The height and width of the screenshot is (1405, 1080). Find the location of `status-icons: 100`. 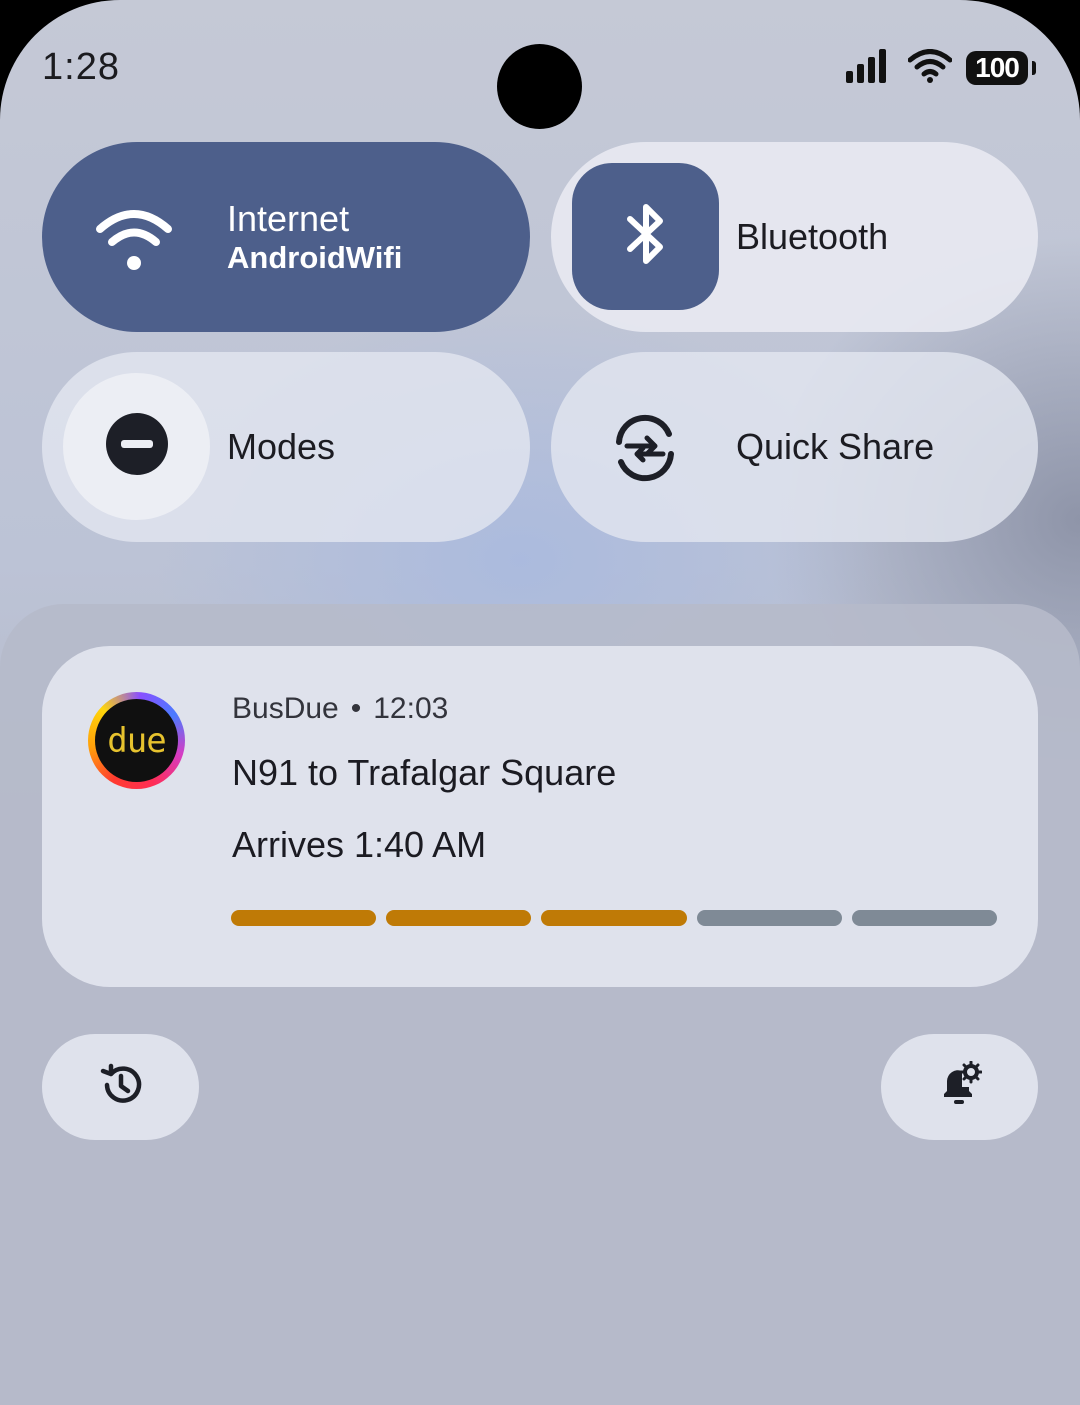

status-icons: 100 is located at coordinates (941, 68).